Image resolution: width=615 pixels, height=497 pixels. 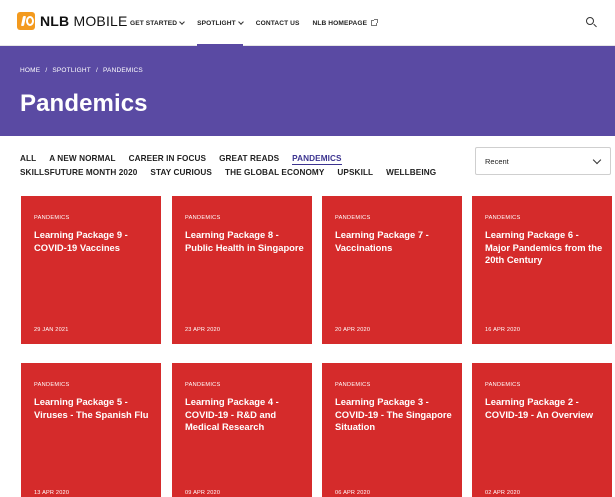 What do you see at coordinates (71, 70) in the screenshot?
I see `breadcrumb-spotlight: SPOTLIGHT` at bounding box center [71, 70].